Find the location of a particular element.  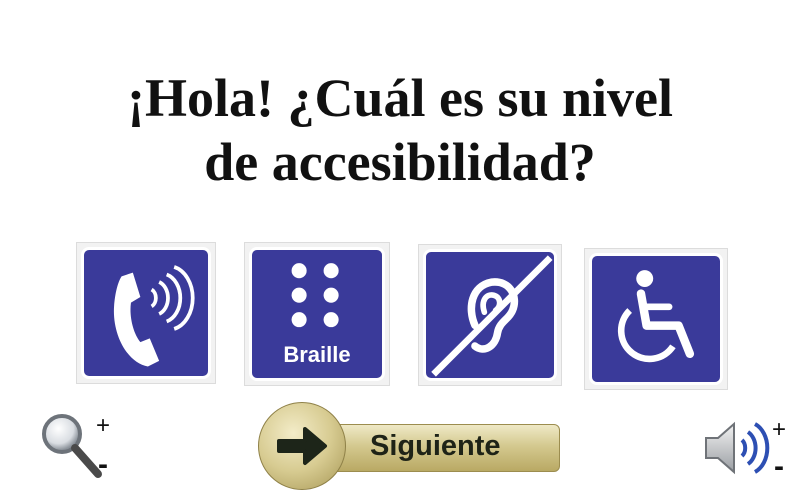

title-line-2: de accesibilidad? is located at coordinates (400, 162).